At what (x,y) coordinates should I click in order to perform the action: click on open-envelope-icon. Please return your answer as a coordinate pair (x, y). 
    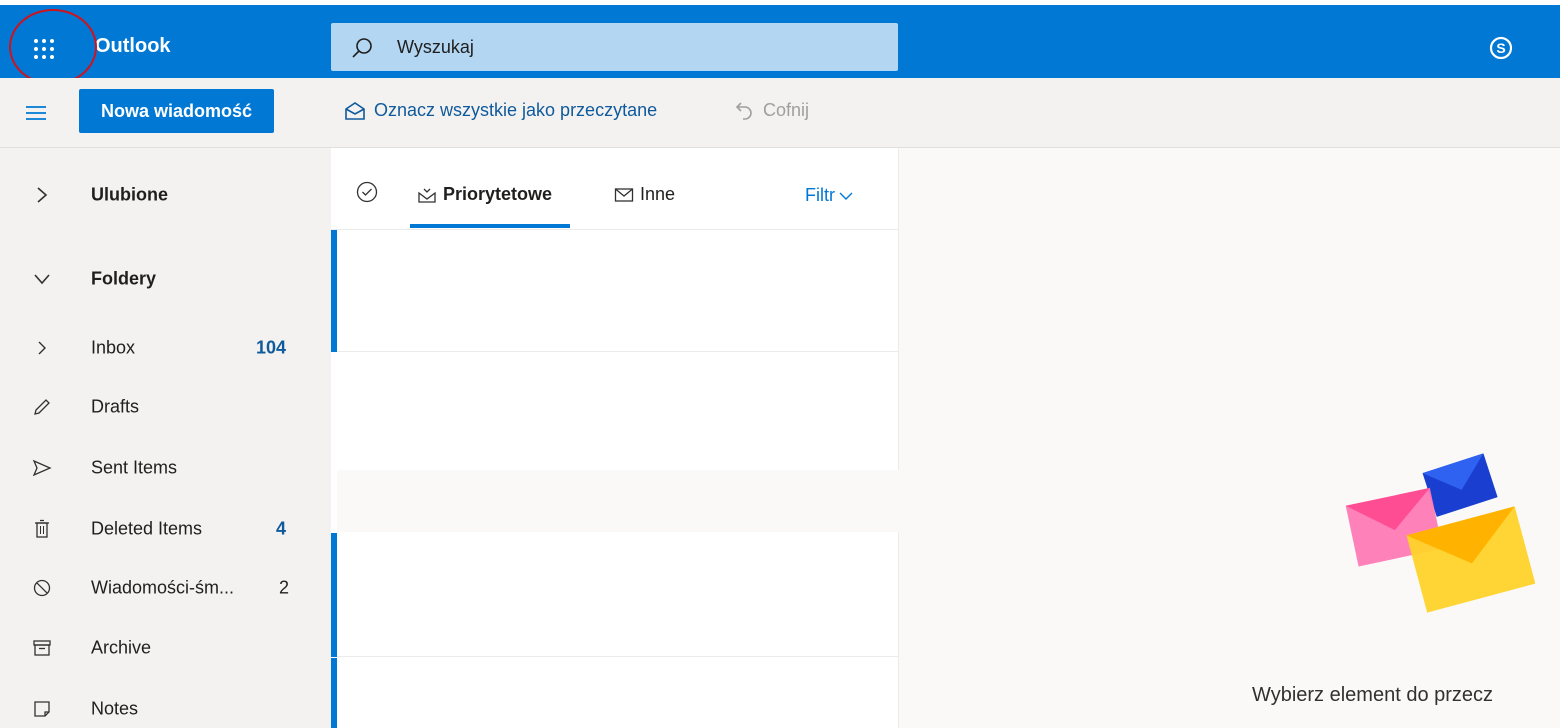
    Looking at the image, I should click on (355, 110).